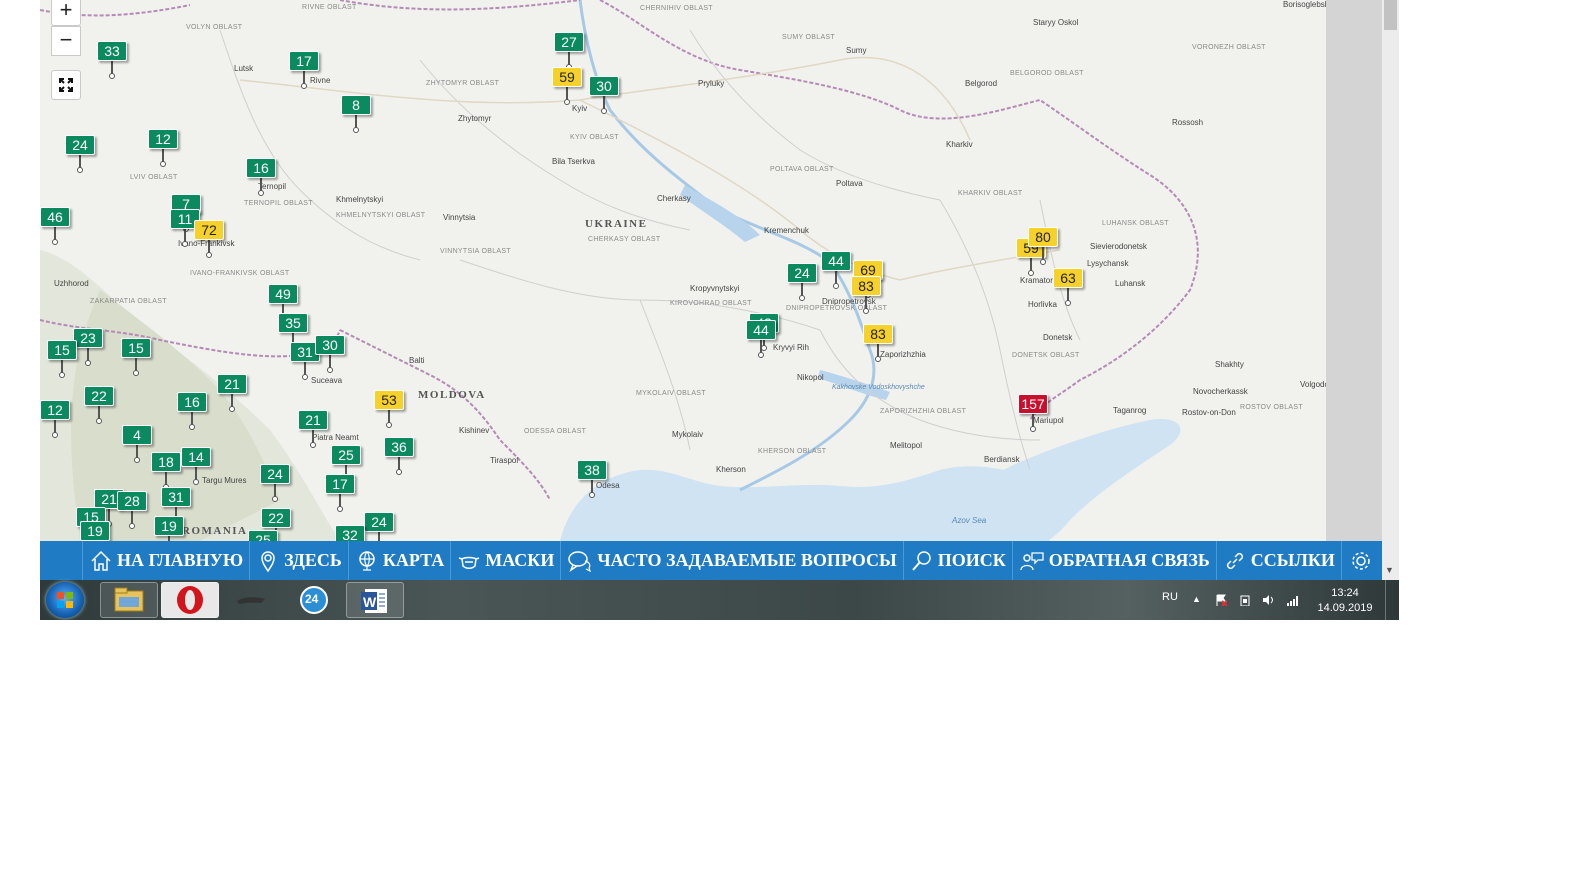 The width and height of the screenshot is (1574, 887). What do you see at coordinates (375, 600) in the screenshot?
I see `taskbar-word: W` at bounding box center [375, 600].